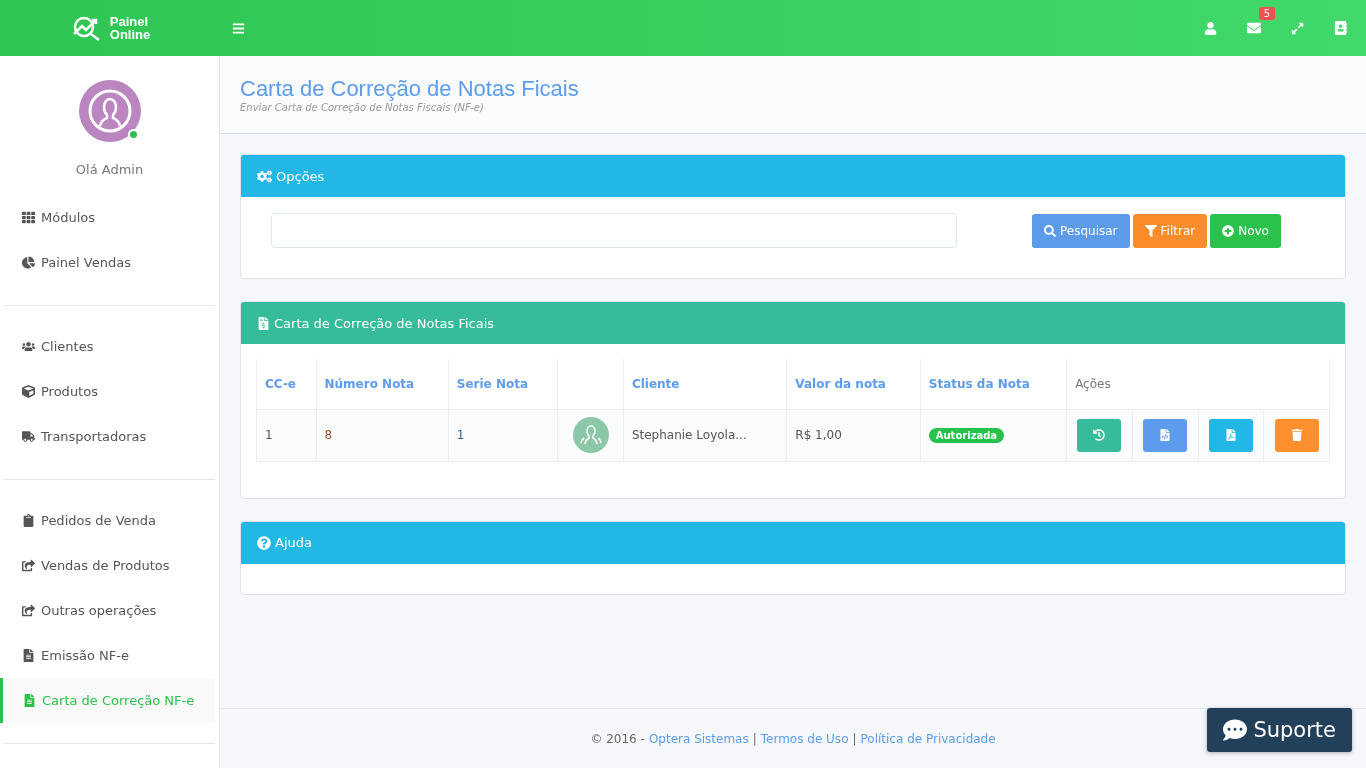 The width and height of the screenshot is (1366, 768). Describe the element at coordinates (590, 435) in the screenshot. I see `client-avatar` at that location.